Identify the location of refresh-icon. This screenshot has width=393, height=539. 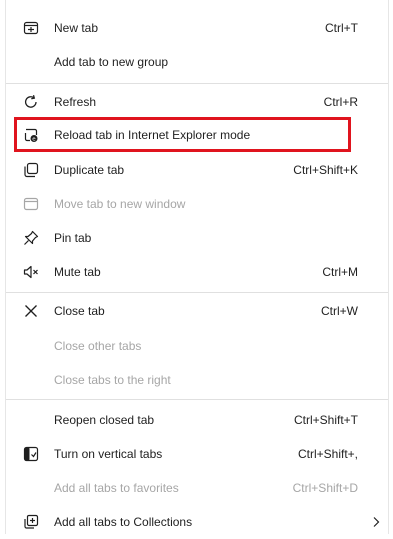
(30, 101).